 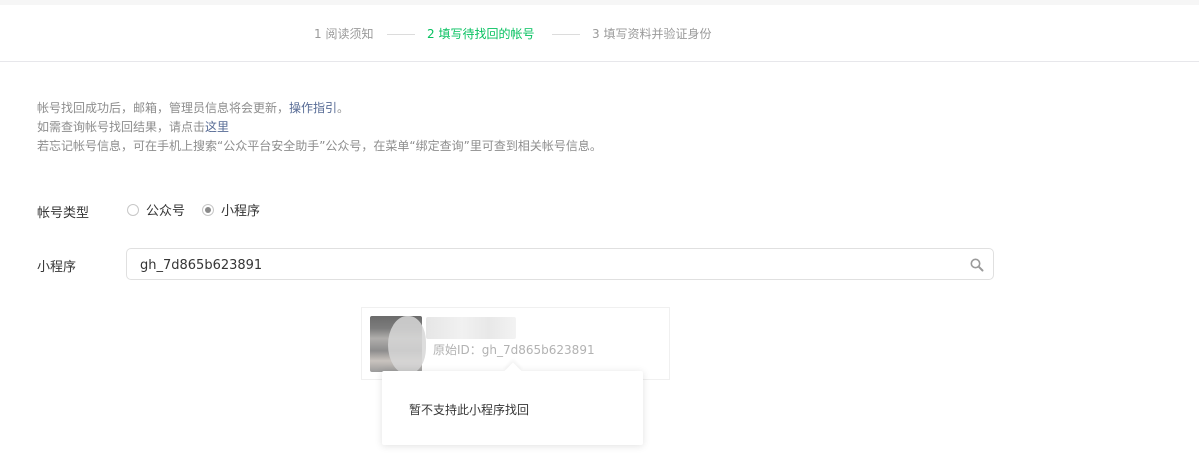 What do you see at coordinates (217, 127) in the screenshot?
I see `check-result-link: 这里` at bounding box center [217, 127].